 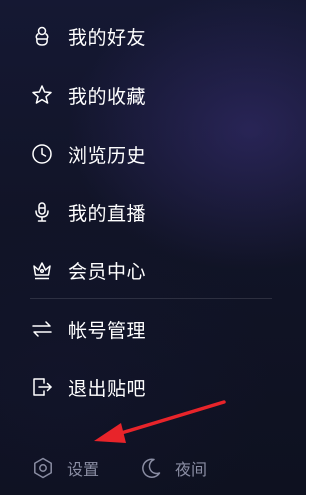 I want to click on menu-item-label: 我的直播, so click(x=107, y=213).